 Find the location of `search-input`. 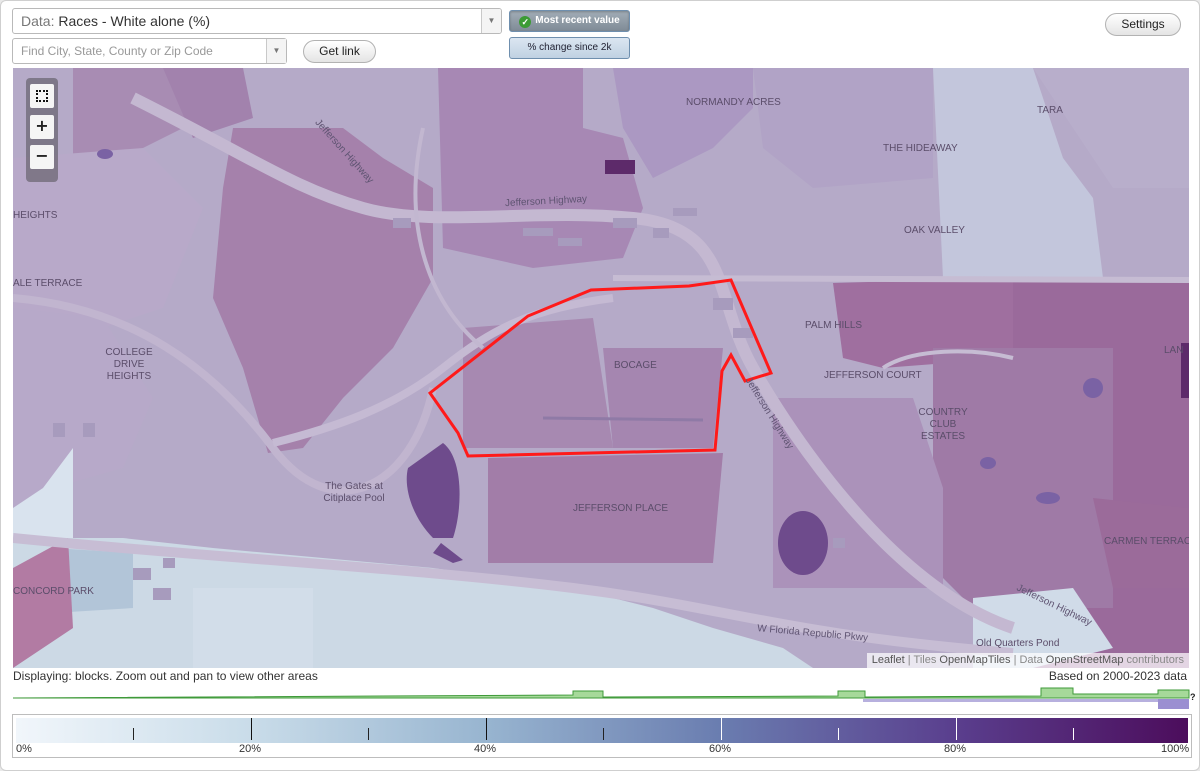

search-input is located at coordinates (138, 51).